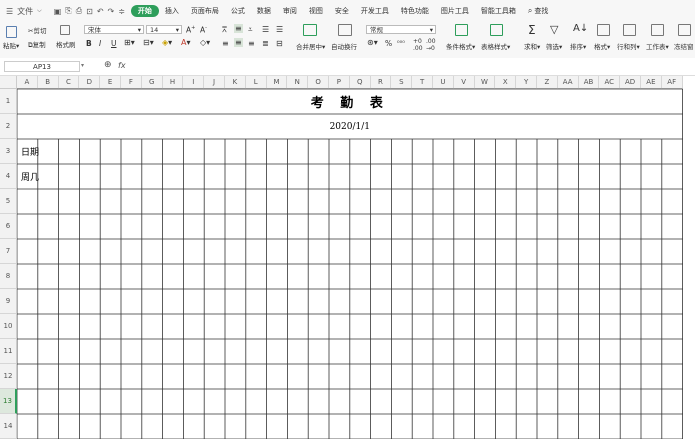 The image size is (695, 441). Describe the element at coordinates (144, 11) in the screenshot. I see `tab-0: 开始` at that location.